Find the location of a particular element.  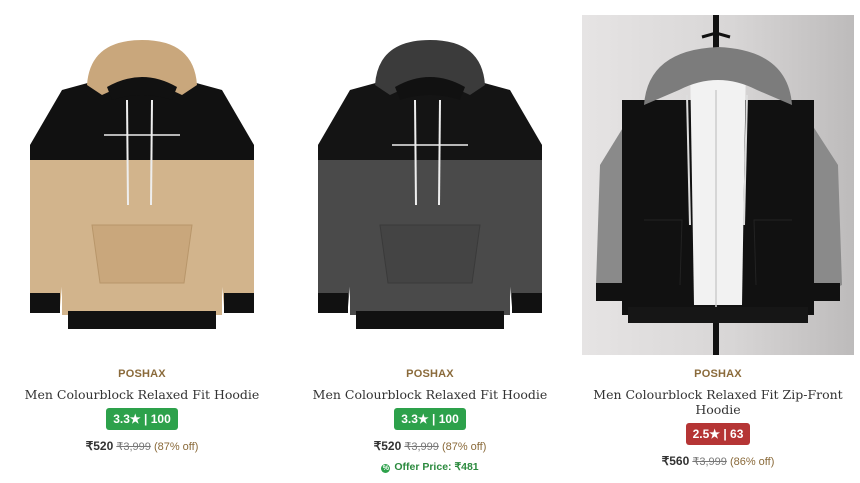

offer-tag-icon: % is located at coordinates (386, 468).